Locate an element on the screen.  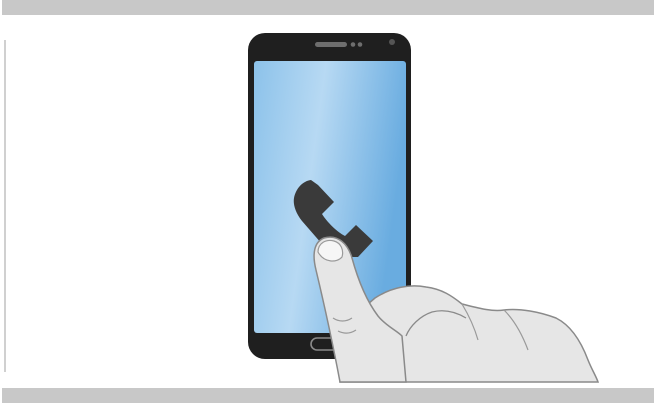
bottom-separator-band is located at coordinates (328, 395).